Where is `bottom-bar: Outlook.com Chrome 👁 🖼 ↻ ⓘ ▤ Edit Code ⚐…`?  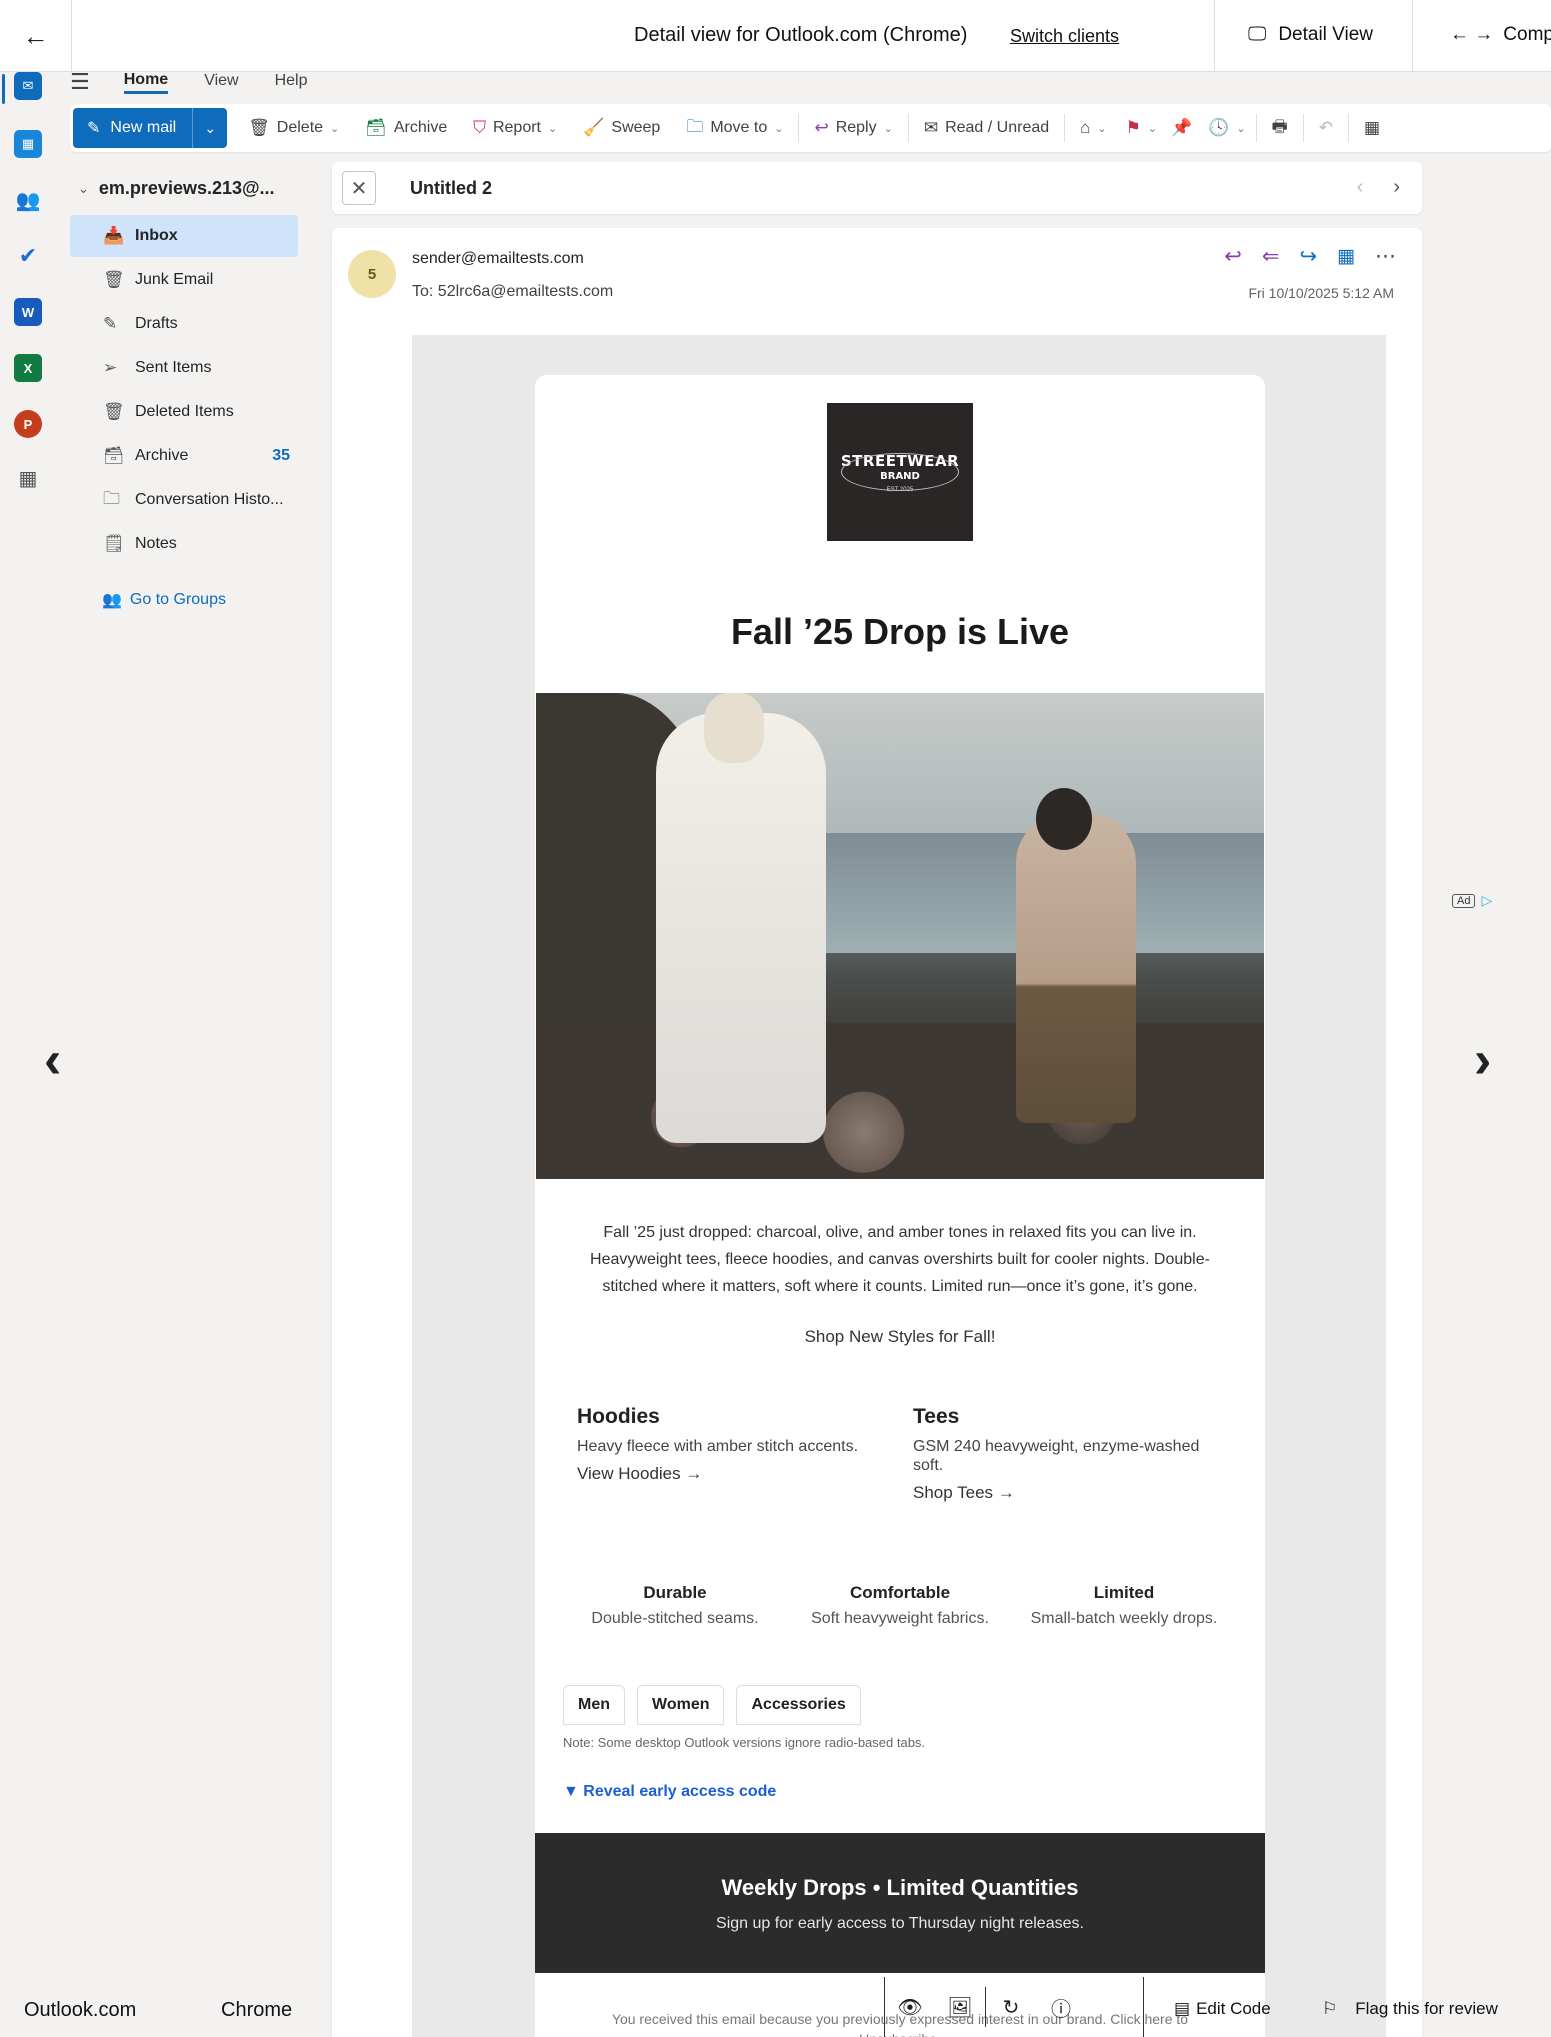 bottom-bar: Outlook.com Chrome 👁 🖼 ↻ ⓘ ▤ Edit Code ⚐… is located at coordinates (775, 2007).